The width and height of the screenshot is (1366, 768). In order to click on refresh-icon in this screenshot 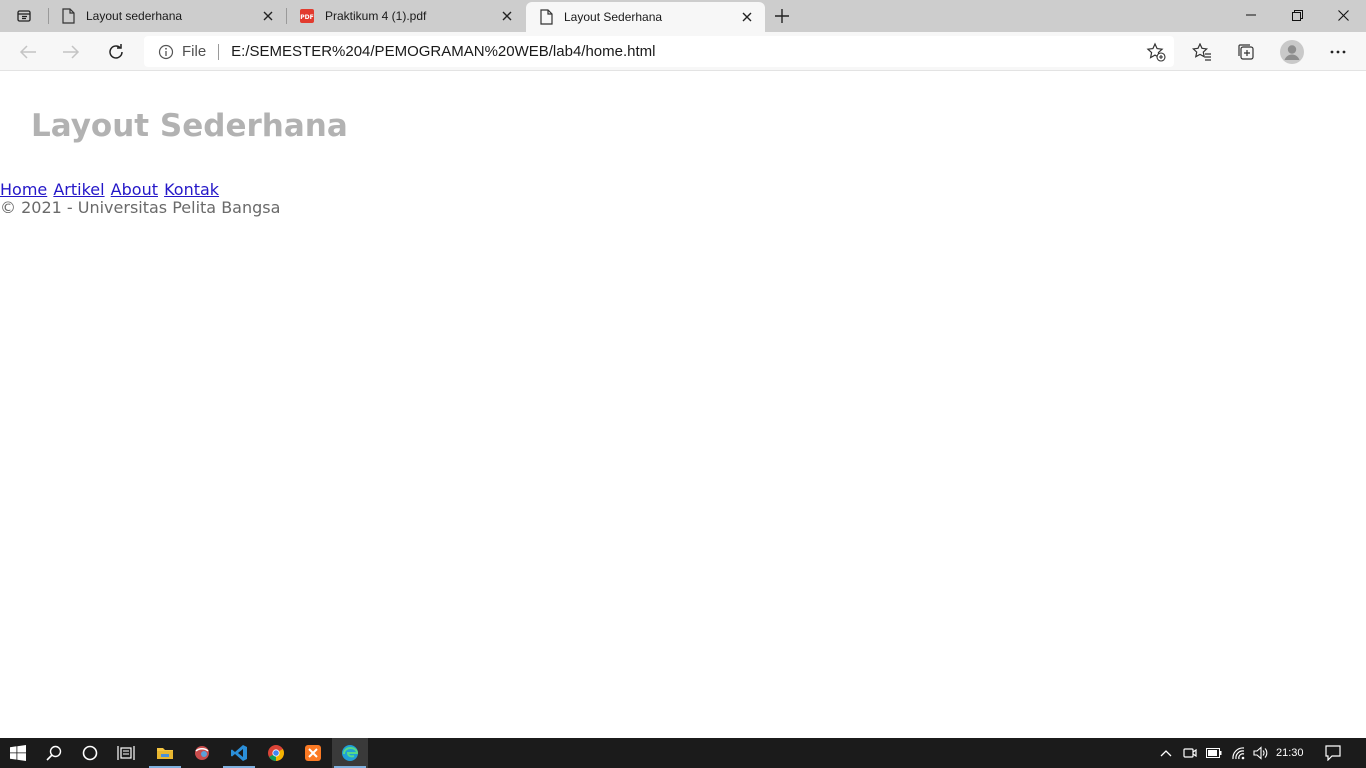, I will do `click(116, 51)`.